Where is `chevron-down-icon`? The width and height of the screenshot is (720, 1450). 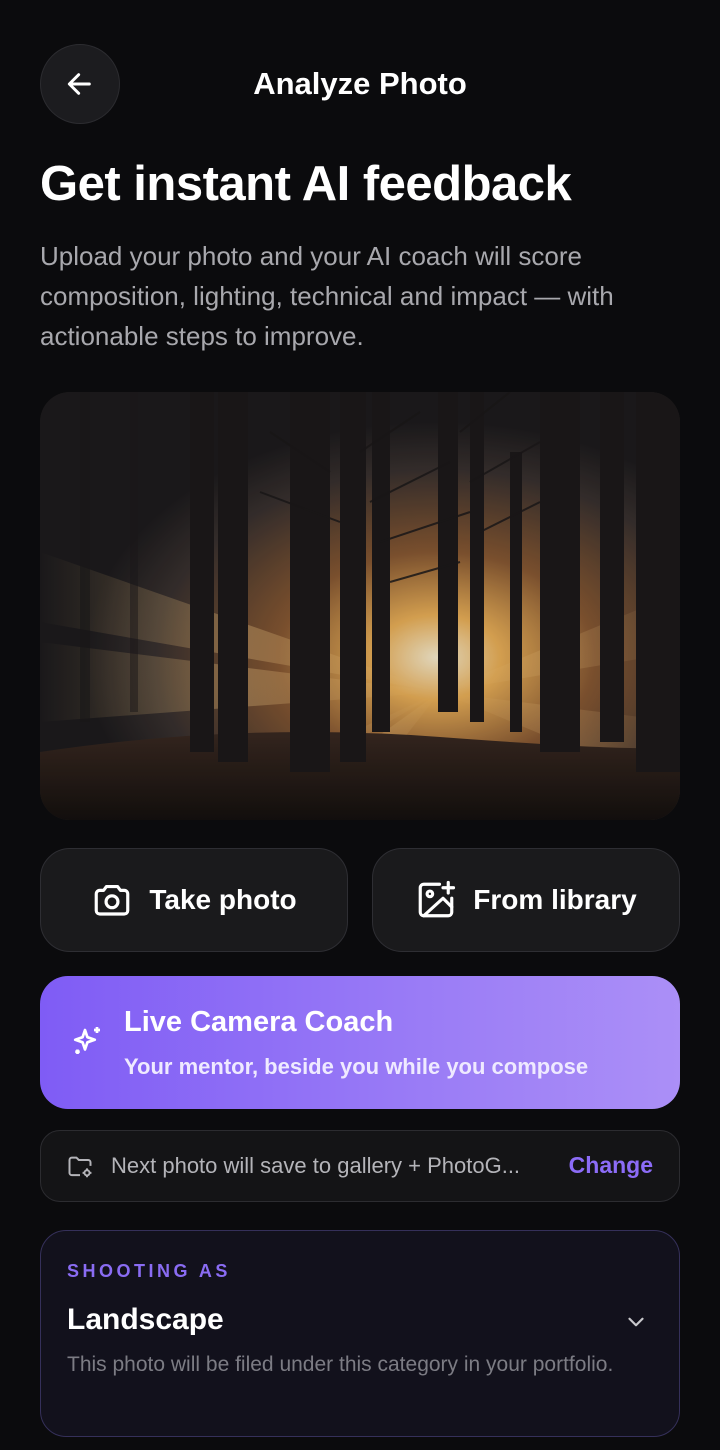
chevron-down-icon is located at coordinates (636, 1322).